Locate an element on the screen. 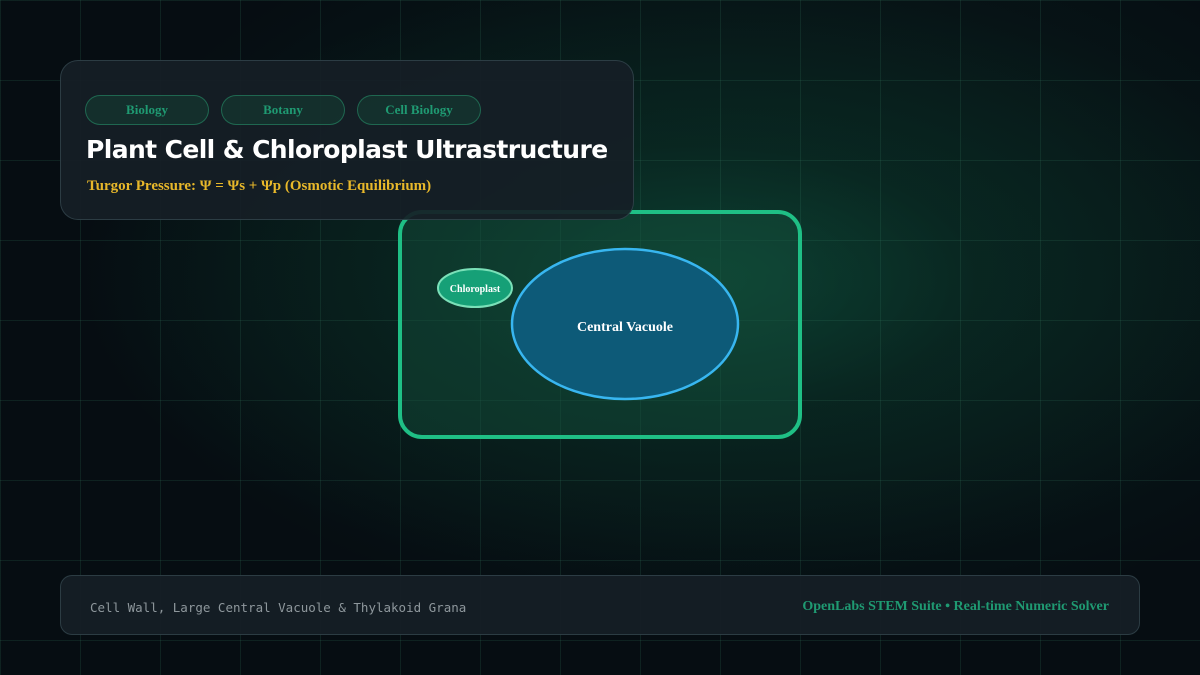 This screenshot has width=1200, height=675. page-title: Plant Cell & Chloroplast Ultrastructure is located at coordinates (347, 149).